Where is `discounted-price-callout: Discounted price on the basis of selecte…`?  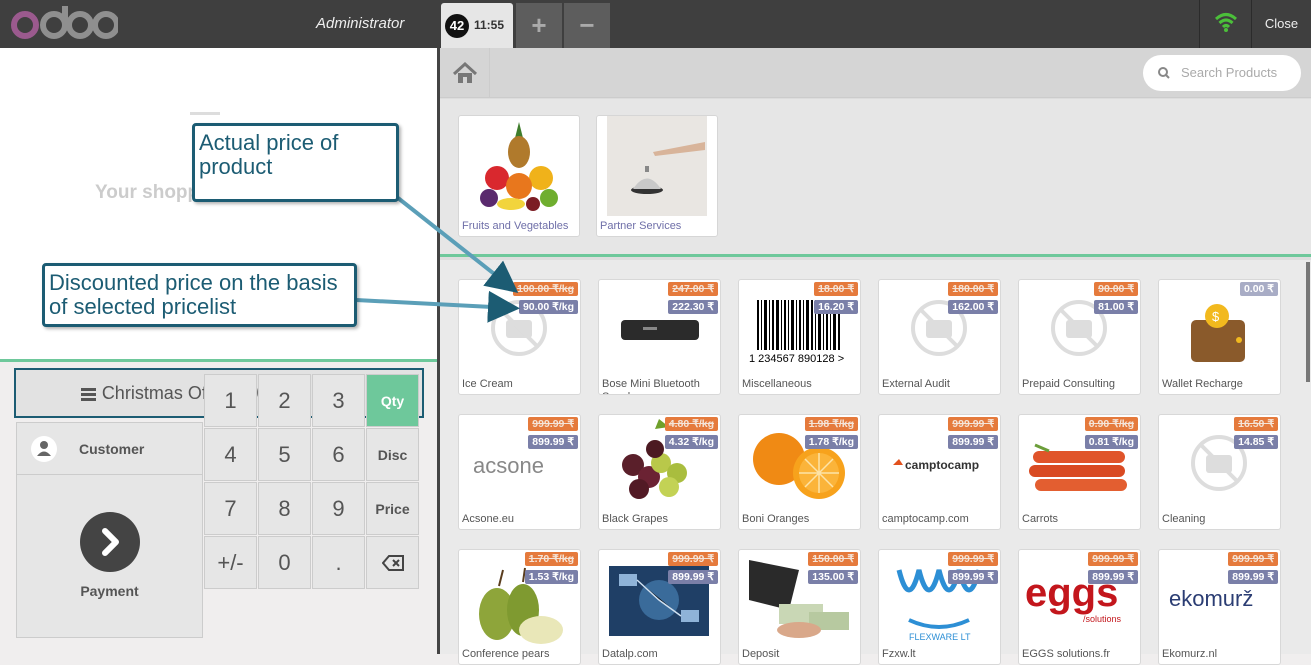 discounted-price-callout: Discounted price on the basis of selecte… is located at coordinates (199, 295).